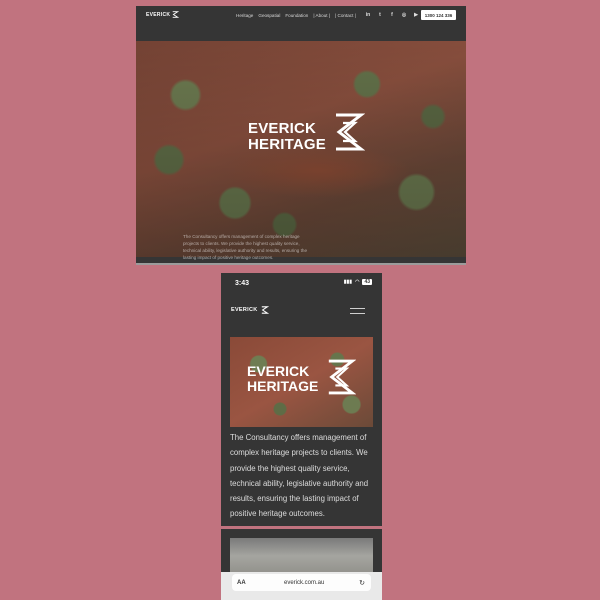 The image size is (600, 600). I want to click on hero-title: EVERICK HERITAGE, so click(287, 137).